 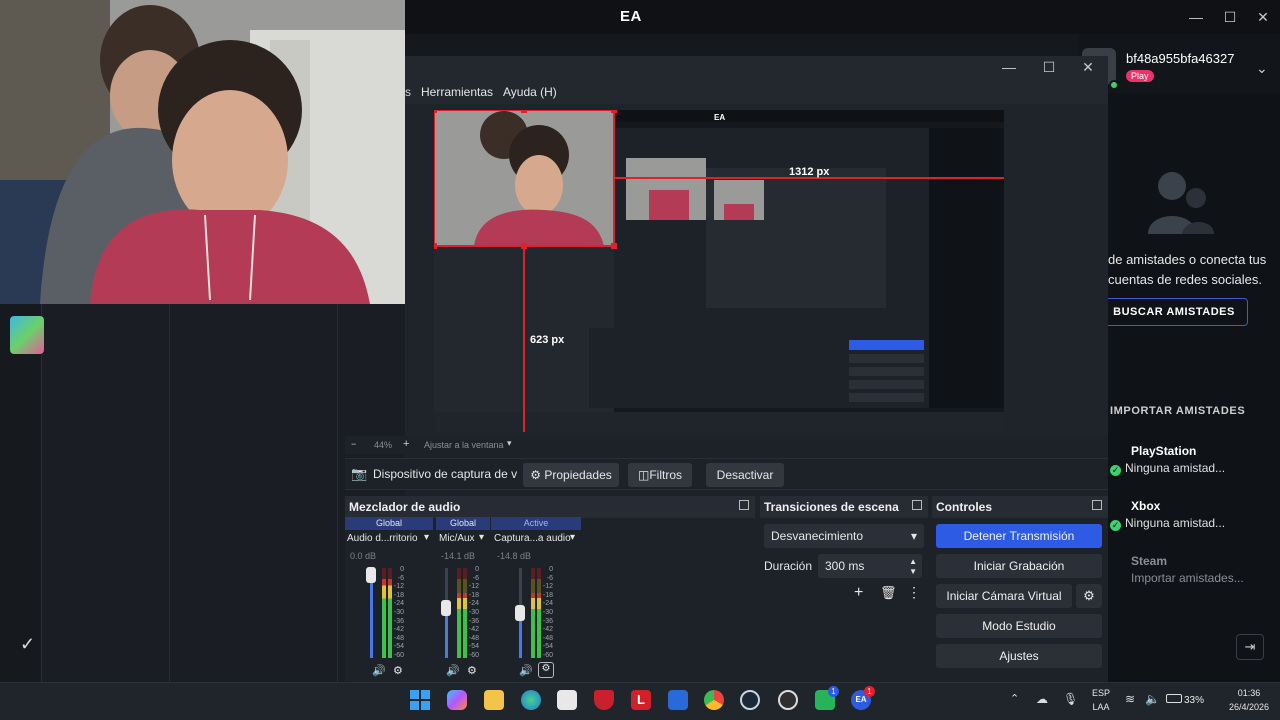 I want to click on dock-title: Transiciones de escena, so click(x=844, y=507).